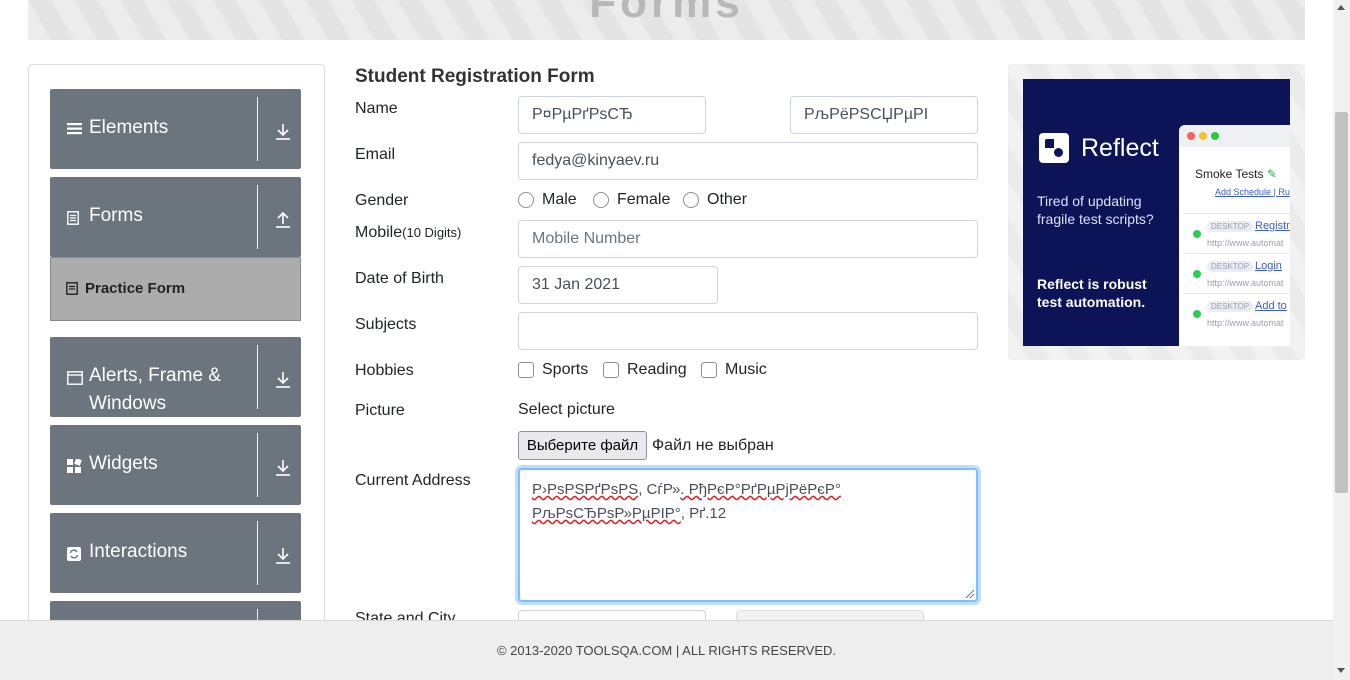  What do you see at coordinates (830, 615) in the screenshot?
I see `city-select` at bounding box center [830, 615].